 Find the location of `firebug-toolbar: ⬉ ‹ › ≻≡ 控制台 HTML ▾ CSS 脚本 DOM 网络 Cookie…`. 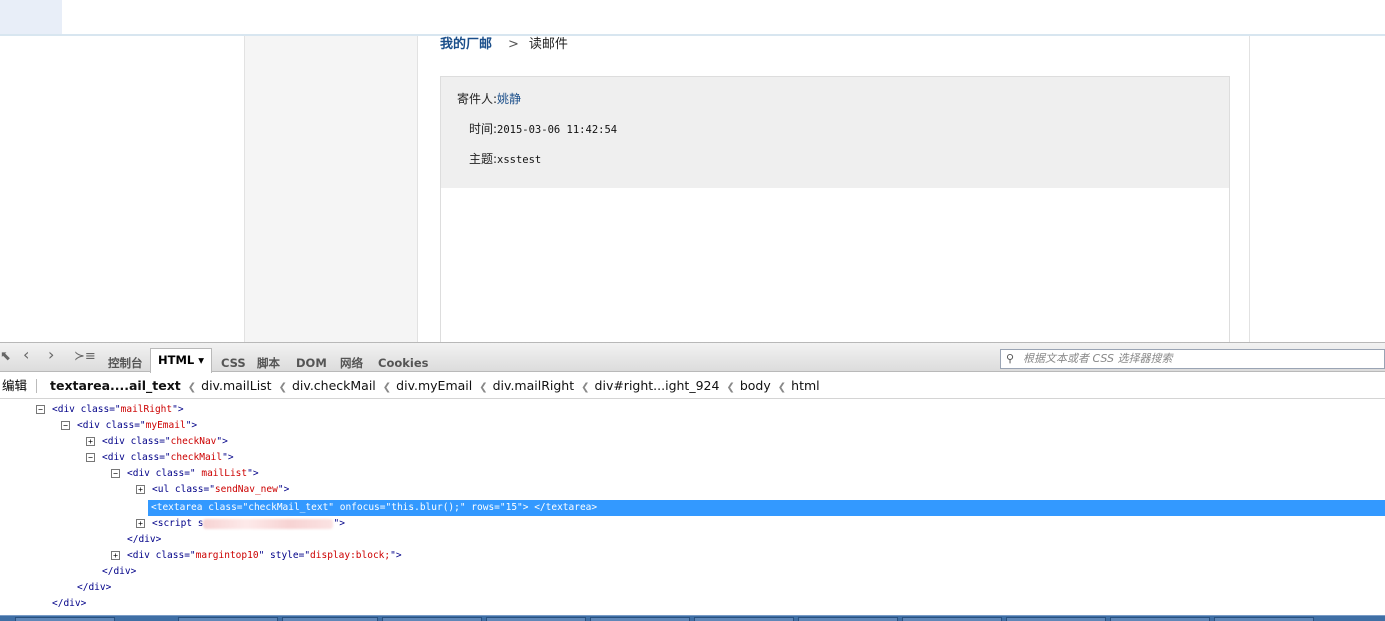

firebug-toolbar: ⬉ ‹ › ≻≡ 控制台 HTML ▾ CSS 脚本 DOM 网络 Cookie… is located at coordinates (692, 357).